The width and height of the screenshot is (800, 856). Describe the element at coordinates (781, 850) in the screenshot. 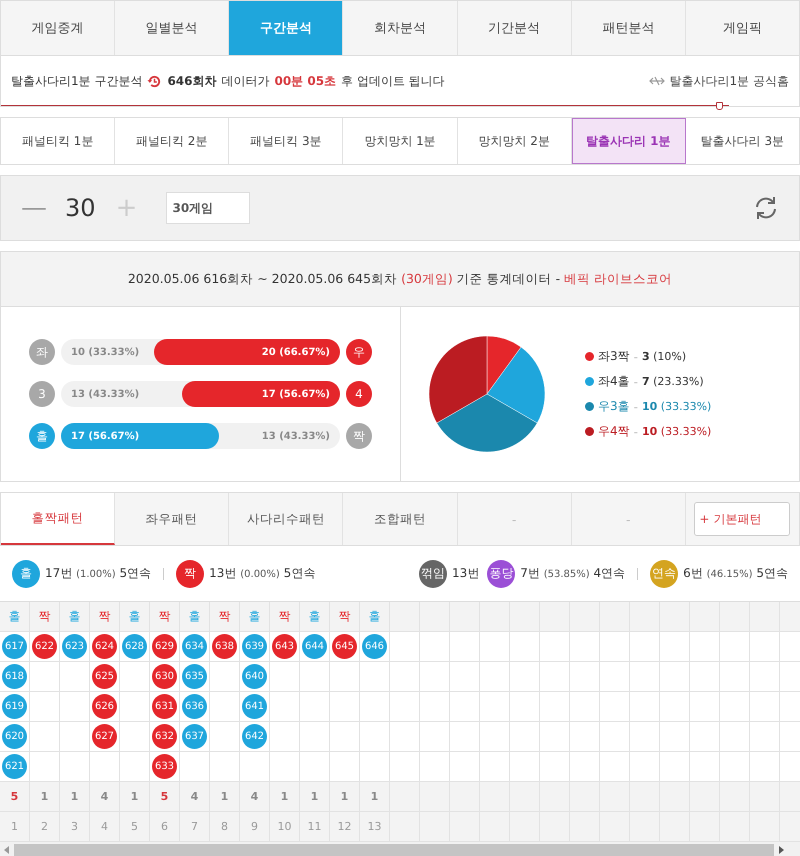

I see `scroll-right-icon` at that location.